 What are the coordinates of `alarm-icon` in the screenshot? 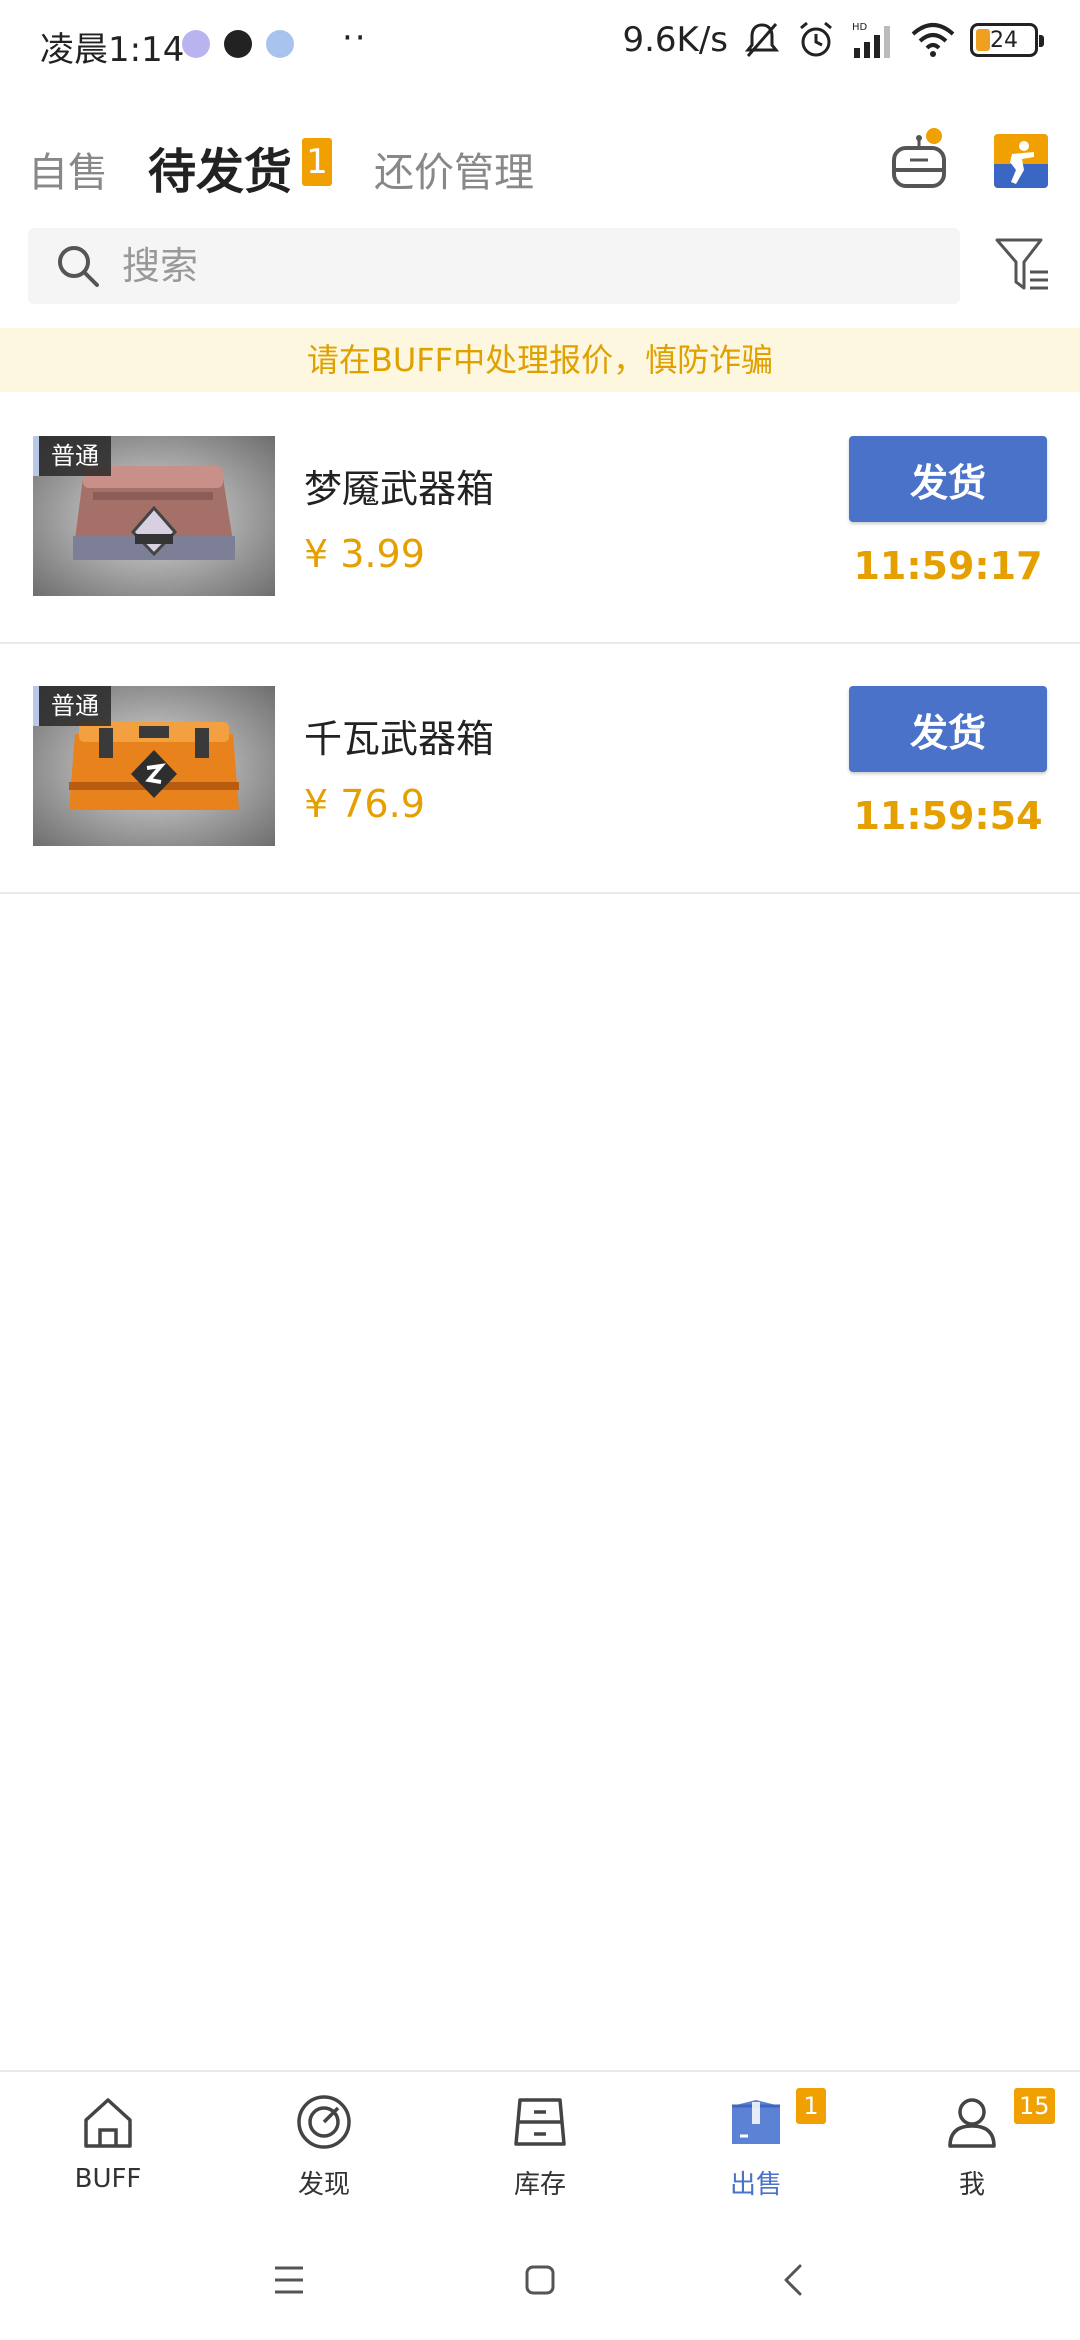 It's located at (816, 39).